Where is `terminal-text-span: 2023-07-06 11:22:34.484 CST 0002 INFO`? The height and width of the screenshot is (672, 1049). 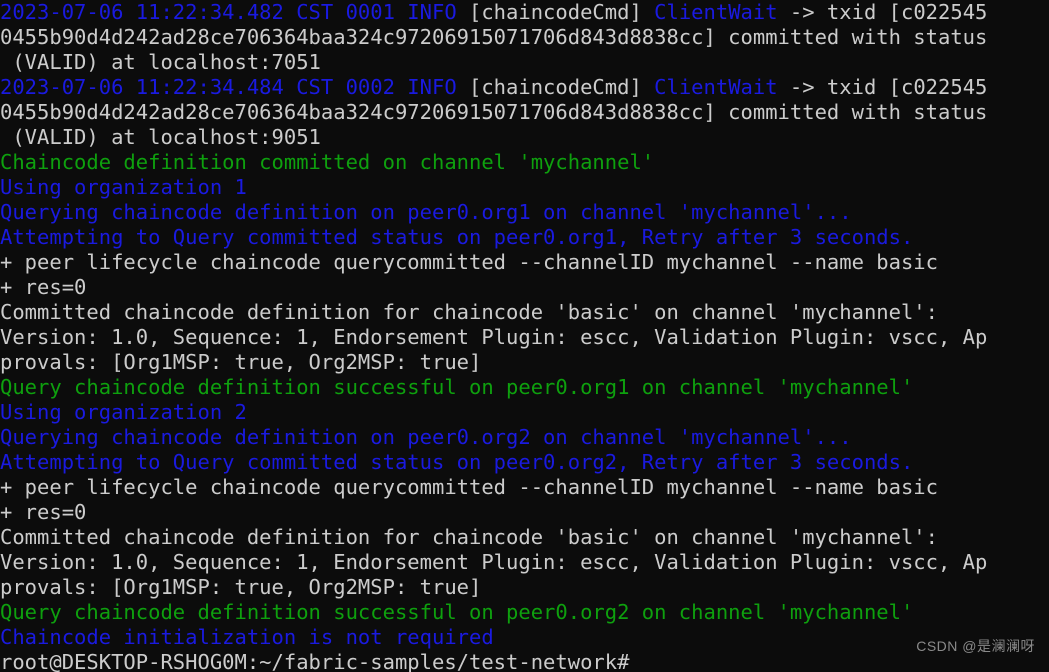 terminal-text-span: 2023-07-06 11:22:34.484 CST 0002 INFO is located at coordinates (228, 87).